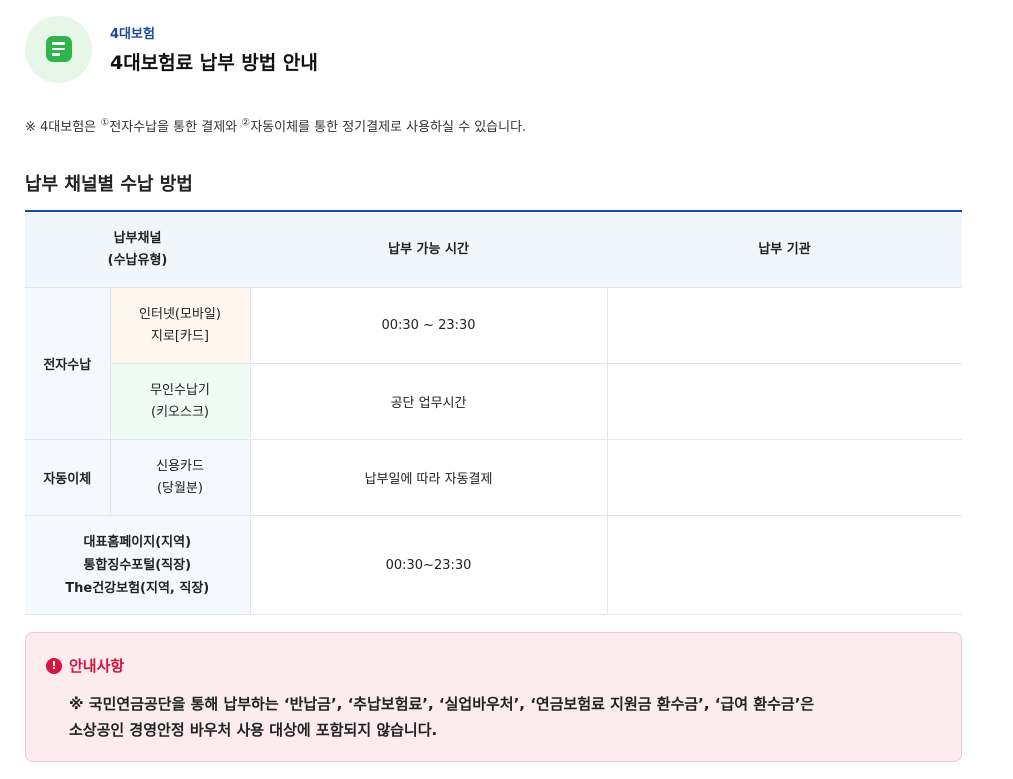 Image resolution: width=1013 pixels, height=779 pixels. Describe the element at coordinates (388, 127) in the screenshot. I see `intro-part-2: 자동이체를 통한 정기결제로 사용하실 수 있습니다.` at that location.